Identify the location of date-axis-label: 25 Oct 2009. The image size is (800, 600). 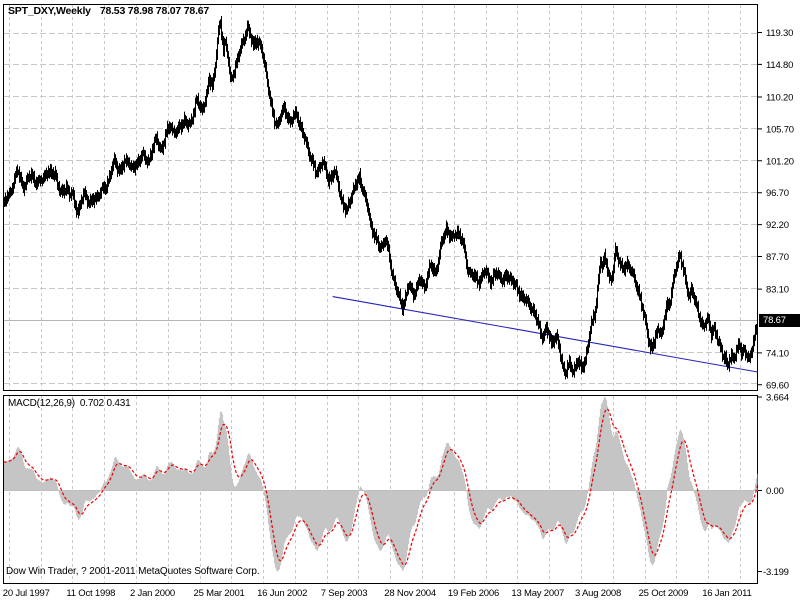
(664, 593).